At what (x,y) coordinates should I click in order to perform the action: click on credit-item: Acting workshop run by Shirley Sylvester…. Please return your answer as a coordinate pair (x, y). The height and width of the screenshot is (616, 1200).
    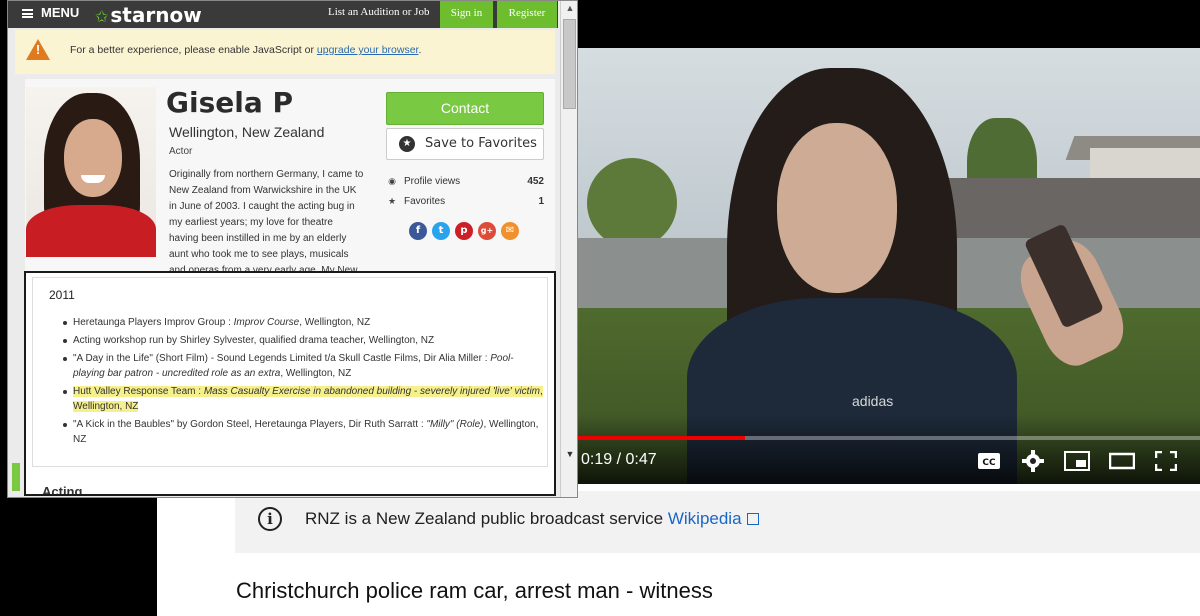
    Looking at the image, I should click on (303, 340).